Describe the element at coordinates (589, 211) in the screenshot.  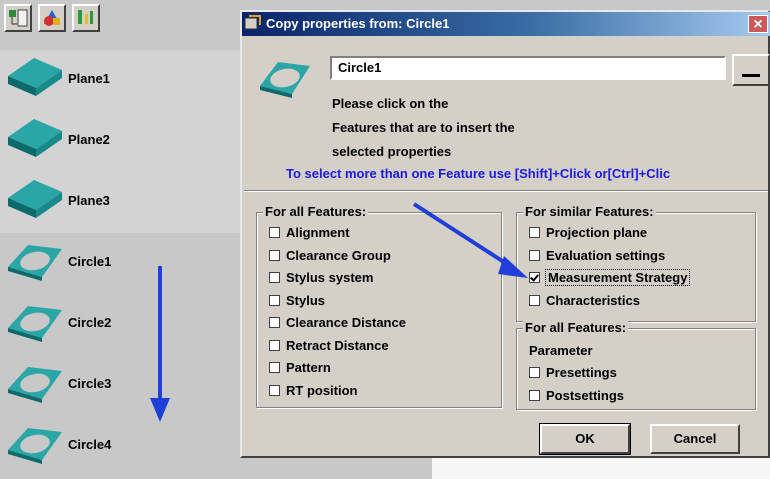
I see `similar-features-legend: For similar Features:` at that location.